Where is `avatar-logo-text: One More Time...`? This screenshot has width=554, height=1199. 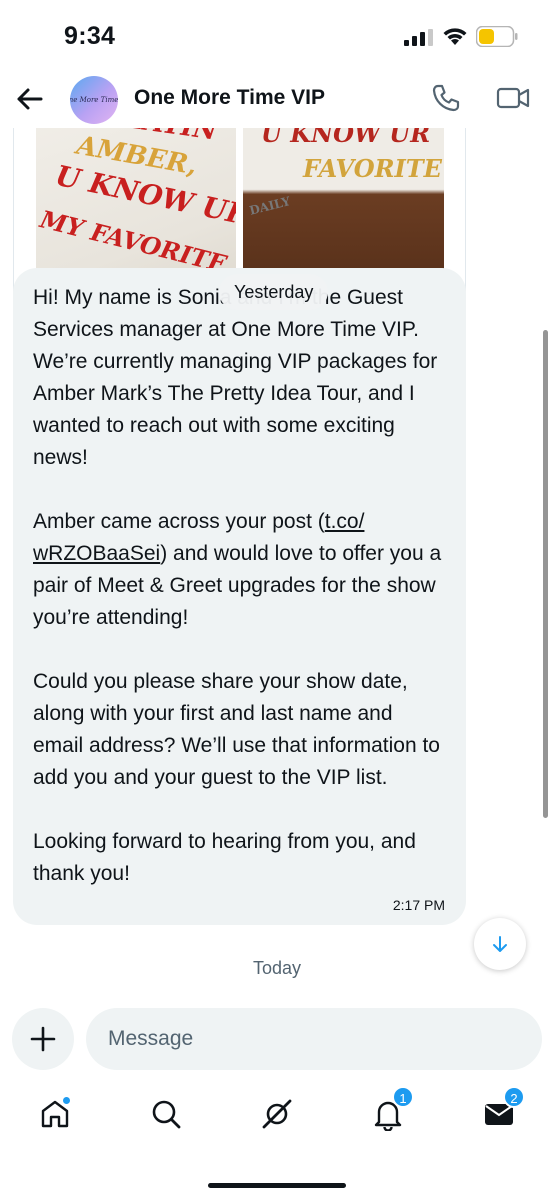
avatar-logo-text: One More Time... is located at coordinates (94, 100).